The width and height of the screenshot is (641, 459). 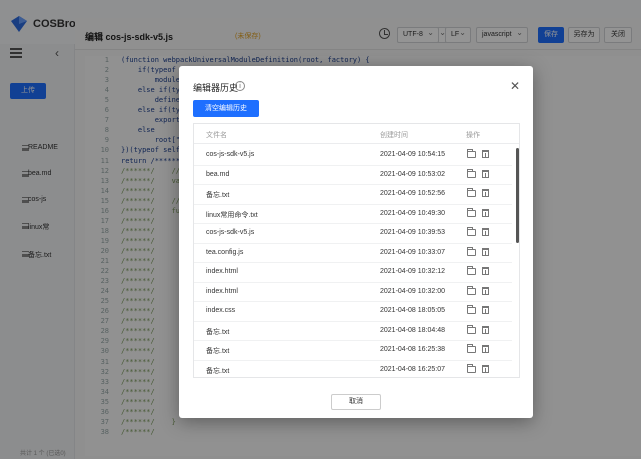 What do you see at coordinates (412, 154) in the screenshot?
I see `created-time-cell: 2021-04-09 10:54:15` at bounding box center [412, 154].